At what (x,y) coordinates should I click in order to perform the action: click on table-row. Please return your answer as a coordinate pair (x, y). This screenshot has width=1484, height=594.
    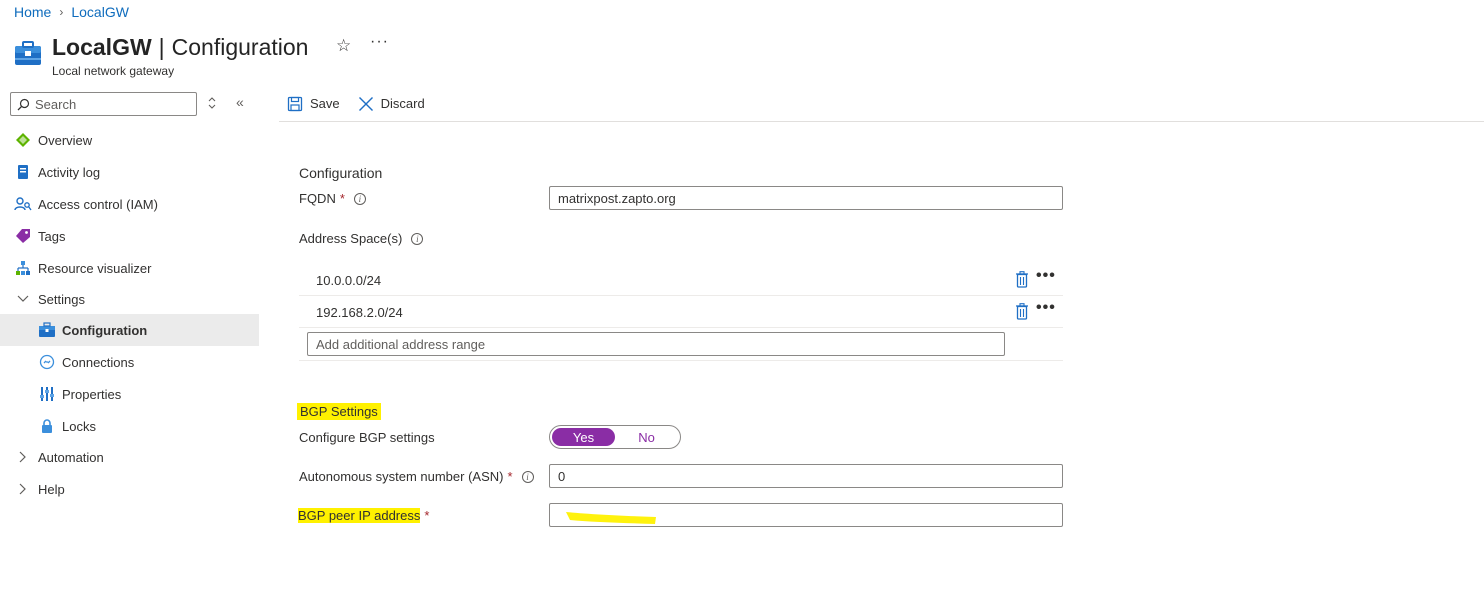
    Looking at the image, I should click on (681, 344).